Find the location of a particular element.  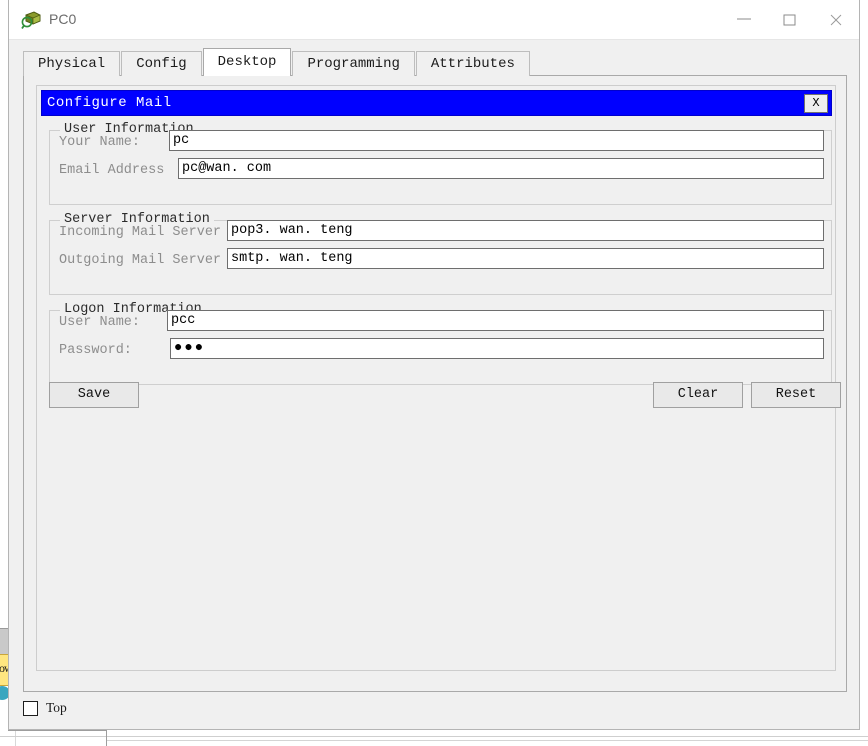

tab-physical: Physical is located at coordinates (72, 63).